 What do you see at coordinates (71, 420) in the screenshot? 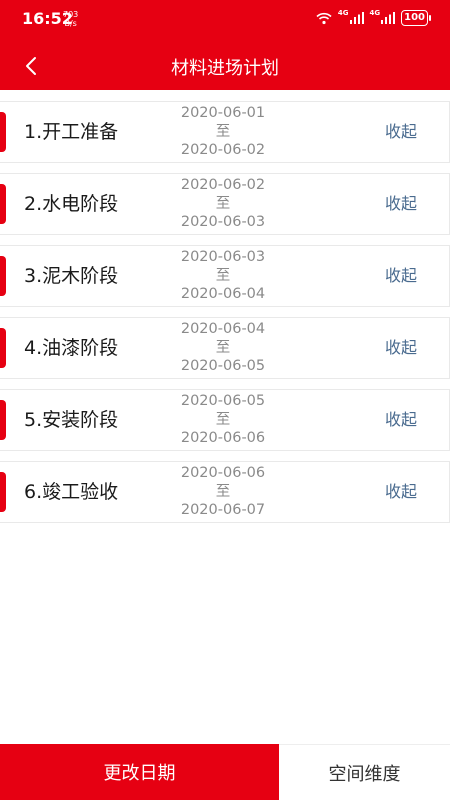
I see `stage-name: 5.安装阶段` at bounding box center [71, 420].